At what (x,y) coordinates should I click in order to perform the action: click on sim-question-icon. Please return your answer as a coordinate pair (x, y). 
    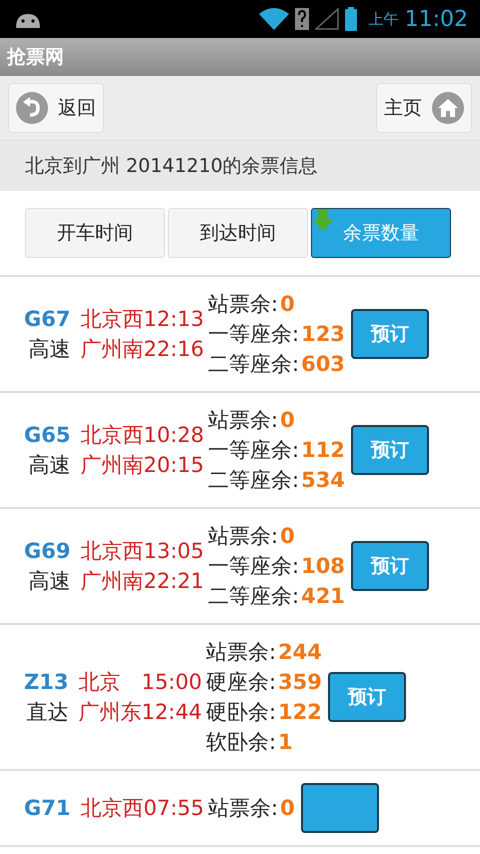
    Looking at the image, I should click on (301, 19).